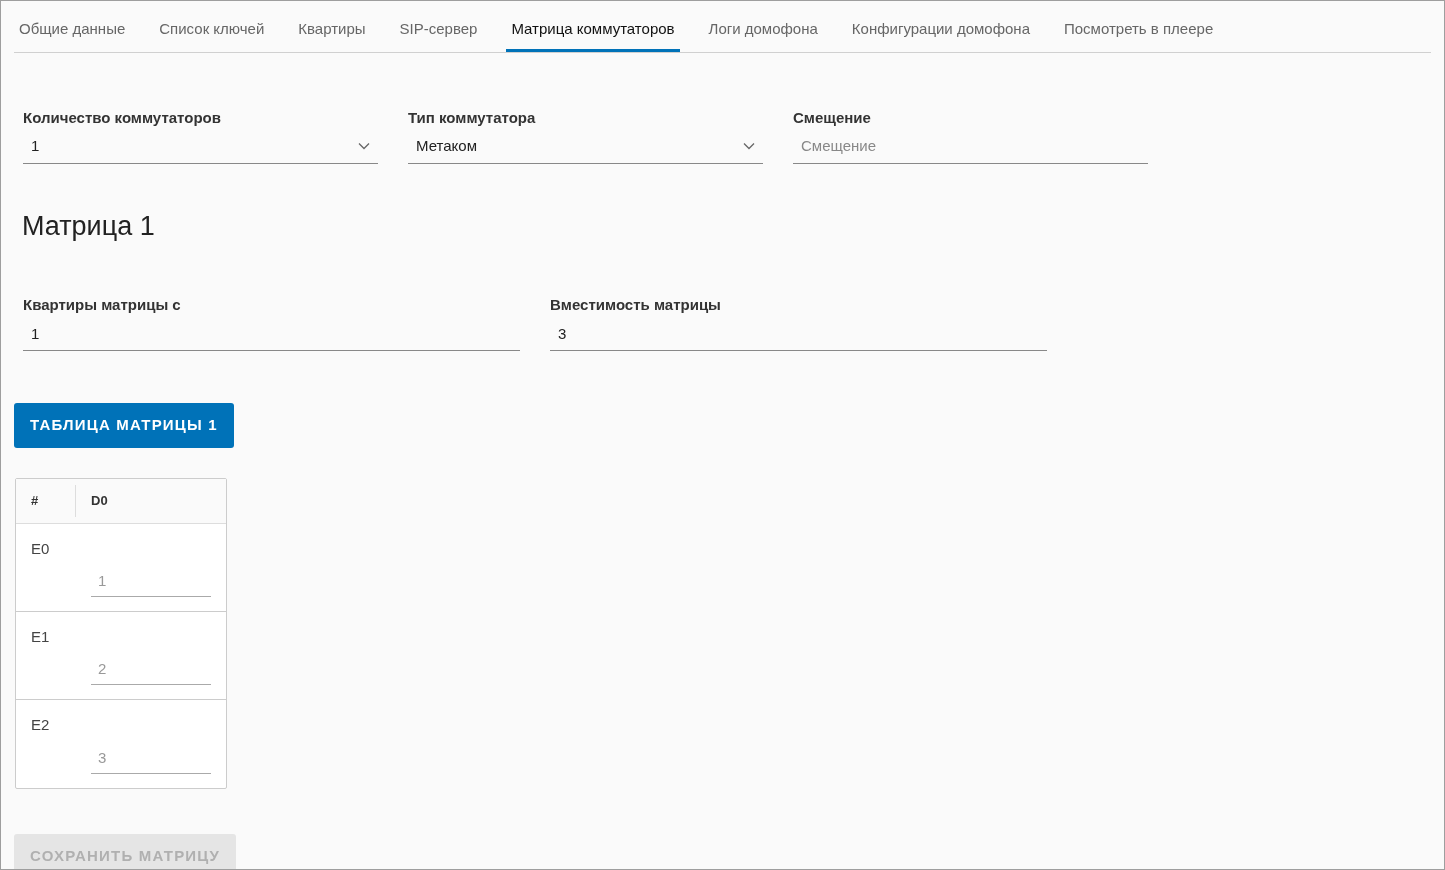  What do you see at coordinates (593, 26) in the screenshot?
I see `tab: Матрица коммутаторов` at bounding box center [593, 26].